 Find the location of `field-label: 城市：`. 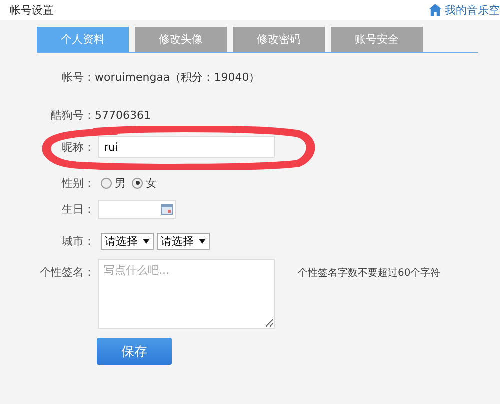

field-label: 城市： is located at coordinates (78, 241).